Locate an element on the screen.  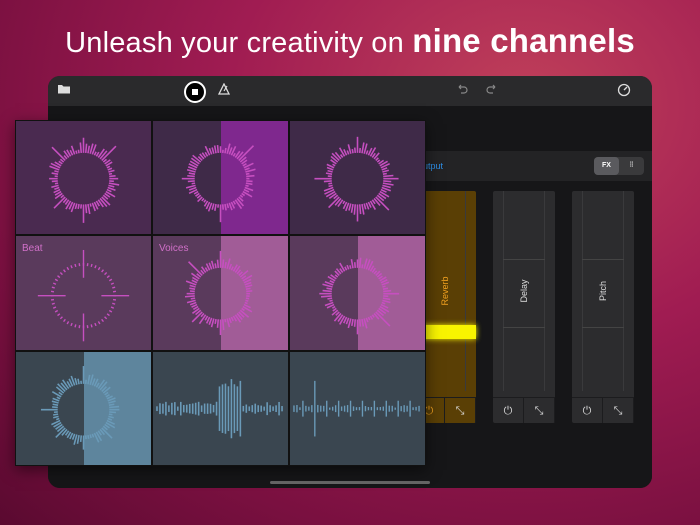
redo-icon is located at coordinates (492, 91).